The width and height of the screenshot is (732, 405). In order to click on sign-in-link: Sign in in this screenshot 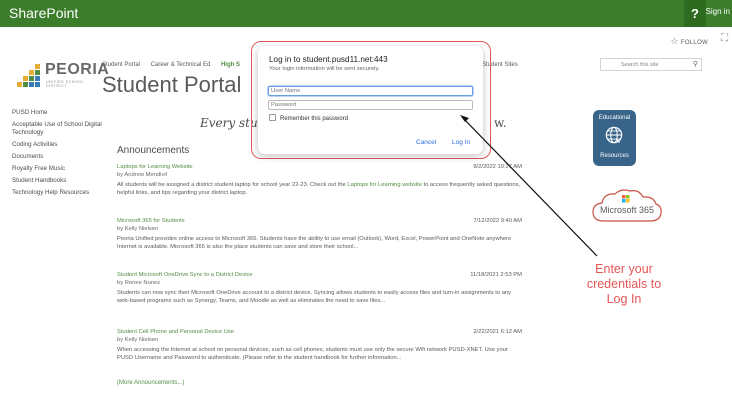, I will do `click(718, 11)`.